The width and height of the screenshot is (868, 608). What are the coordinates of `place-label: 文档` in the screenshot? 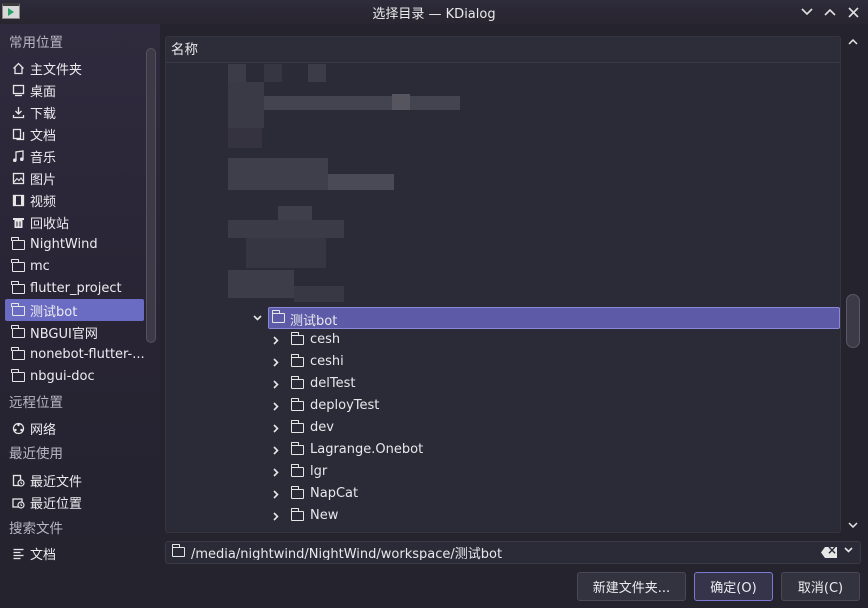 It's located at (43, 136).